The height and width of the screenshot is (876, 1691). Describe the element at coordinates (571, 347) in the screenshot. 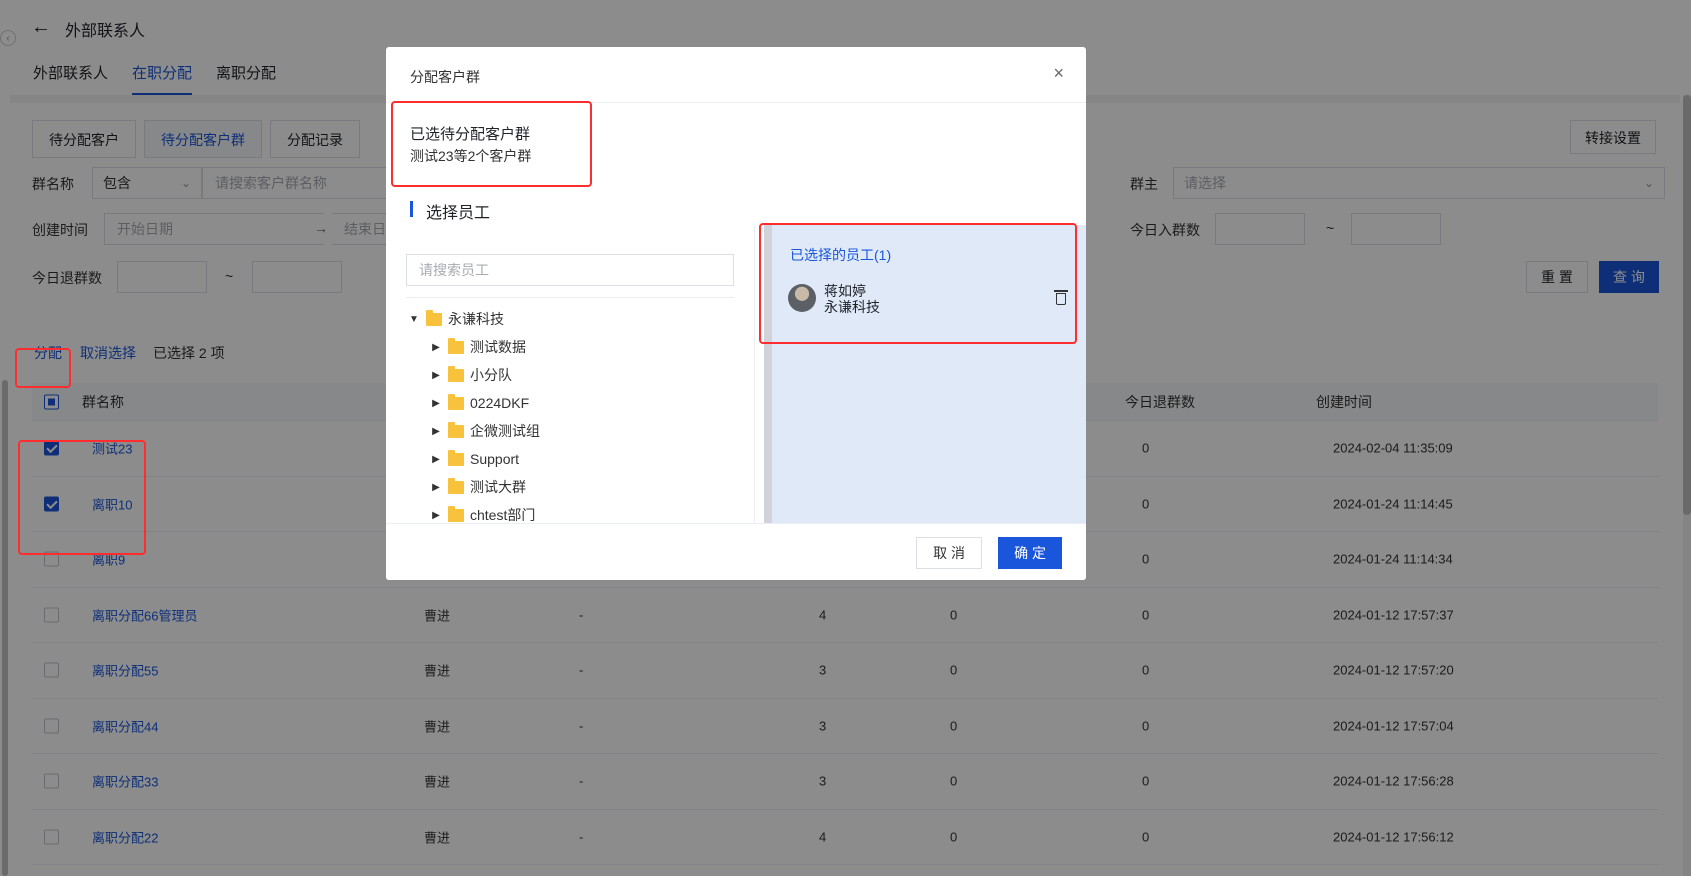

I see `tree-node-dept: ▶ 测试数据` at that location.